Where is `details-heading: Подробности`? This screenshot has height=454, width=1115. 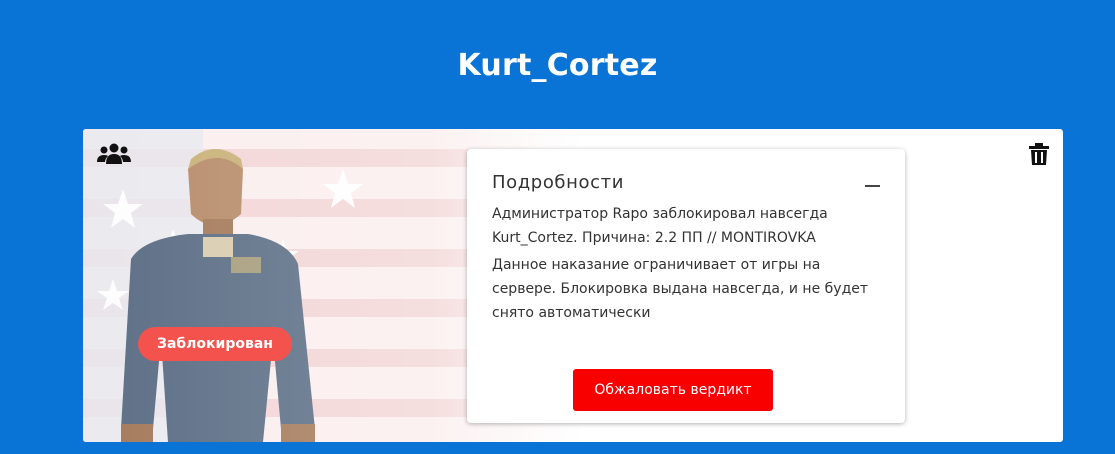 details-heading: Подробности is located at coordinates (558, 182).